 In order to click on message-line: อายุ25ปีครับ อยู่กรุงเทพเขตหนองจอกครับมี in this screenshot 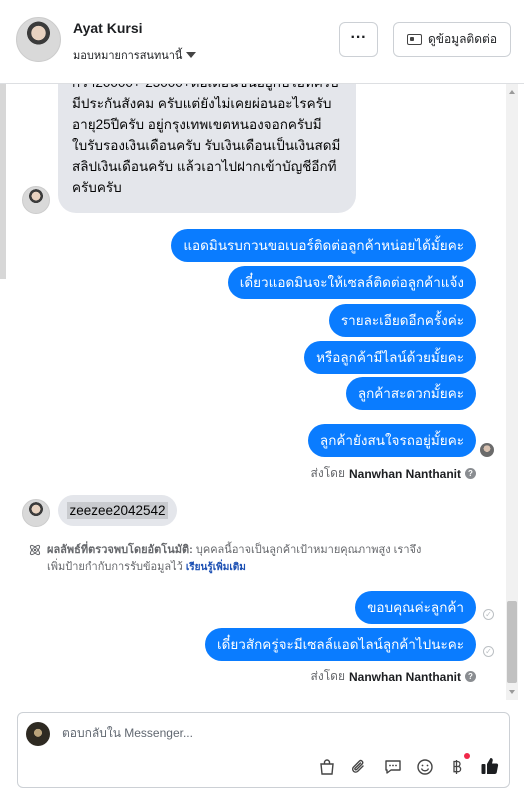, I will do `click(197, 124)`.